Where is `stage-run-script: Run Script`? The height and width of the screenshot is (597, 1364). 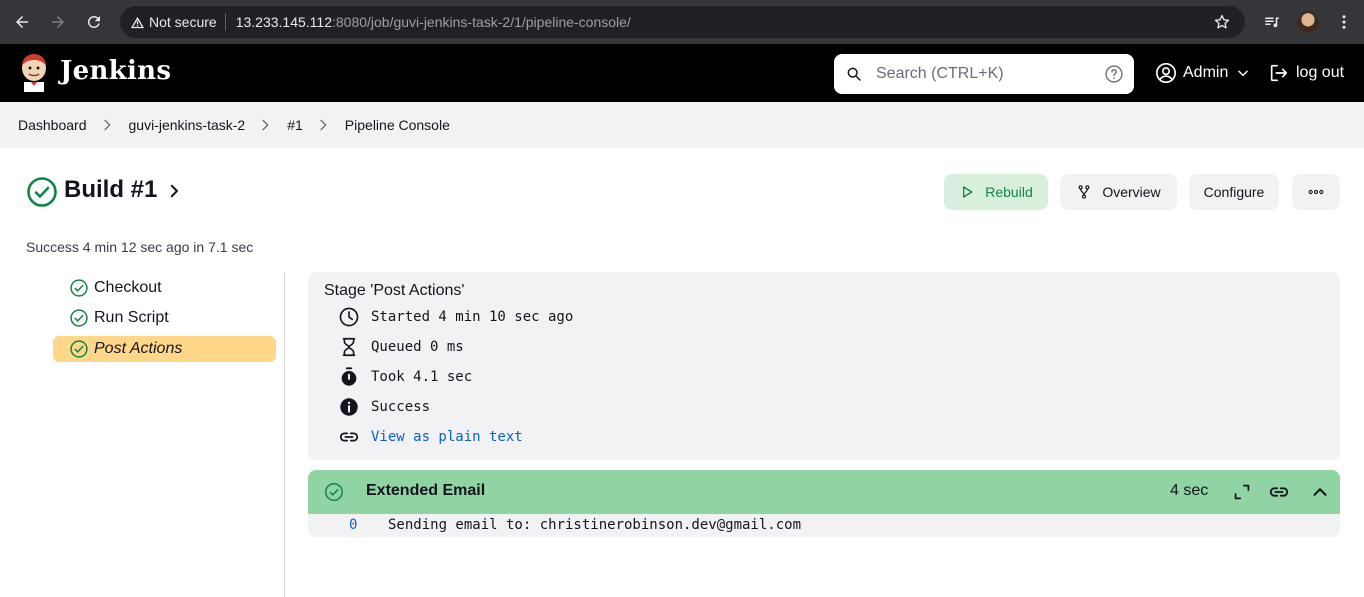 stage-run-script: Run Script is located at coordinates (164, 318).